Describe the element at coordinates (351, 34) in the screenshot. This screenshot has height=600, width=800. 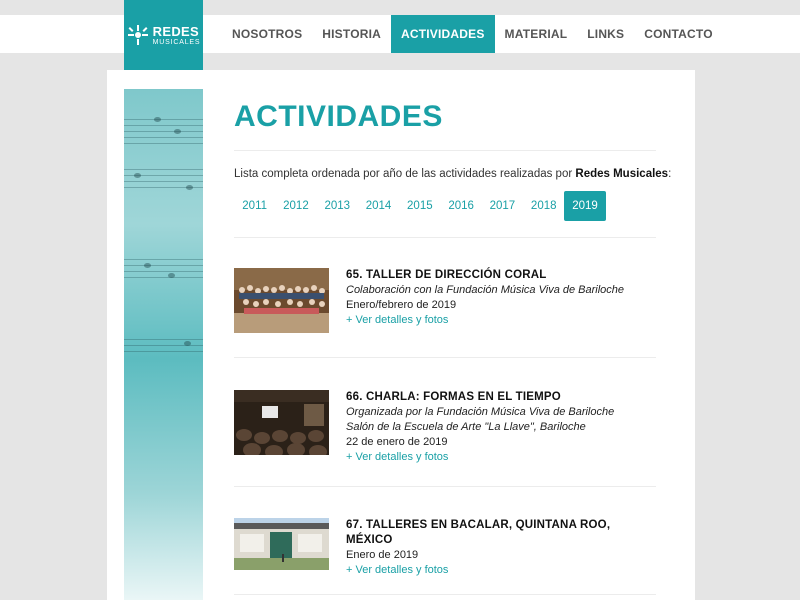
I see `nav-historia: HISTORIA` at that location.